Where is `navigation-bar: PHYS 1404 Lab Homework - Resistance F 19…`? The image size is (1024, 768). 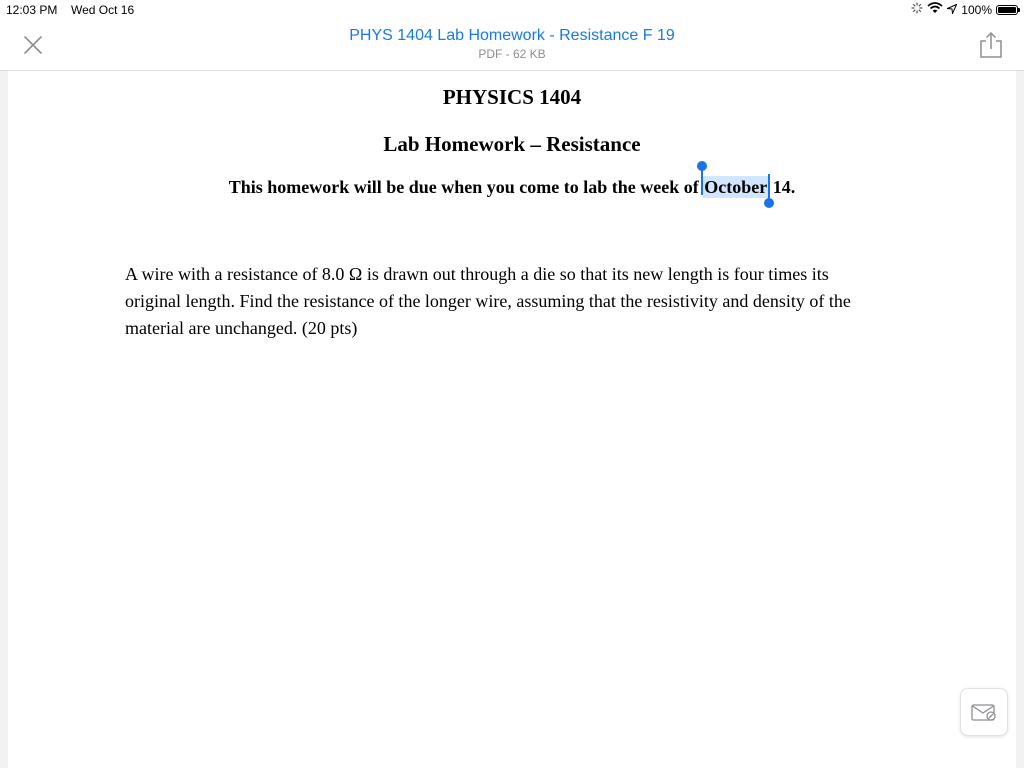
navigation-bar: PHYS 1404 Lab Homework - Resistance F 19… is located at coordinates (512, 45).